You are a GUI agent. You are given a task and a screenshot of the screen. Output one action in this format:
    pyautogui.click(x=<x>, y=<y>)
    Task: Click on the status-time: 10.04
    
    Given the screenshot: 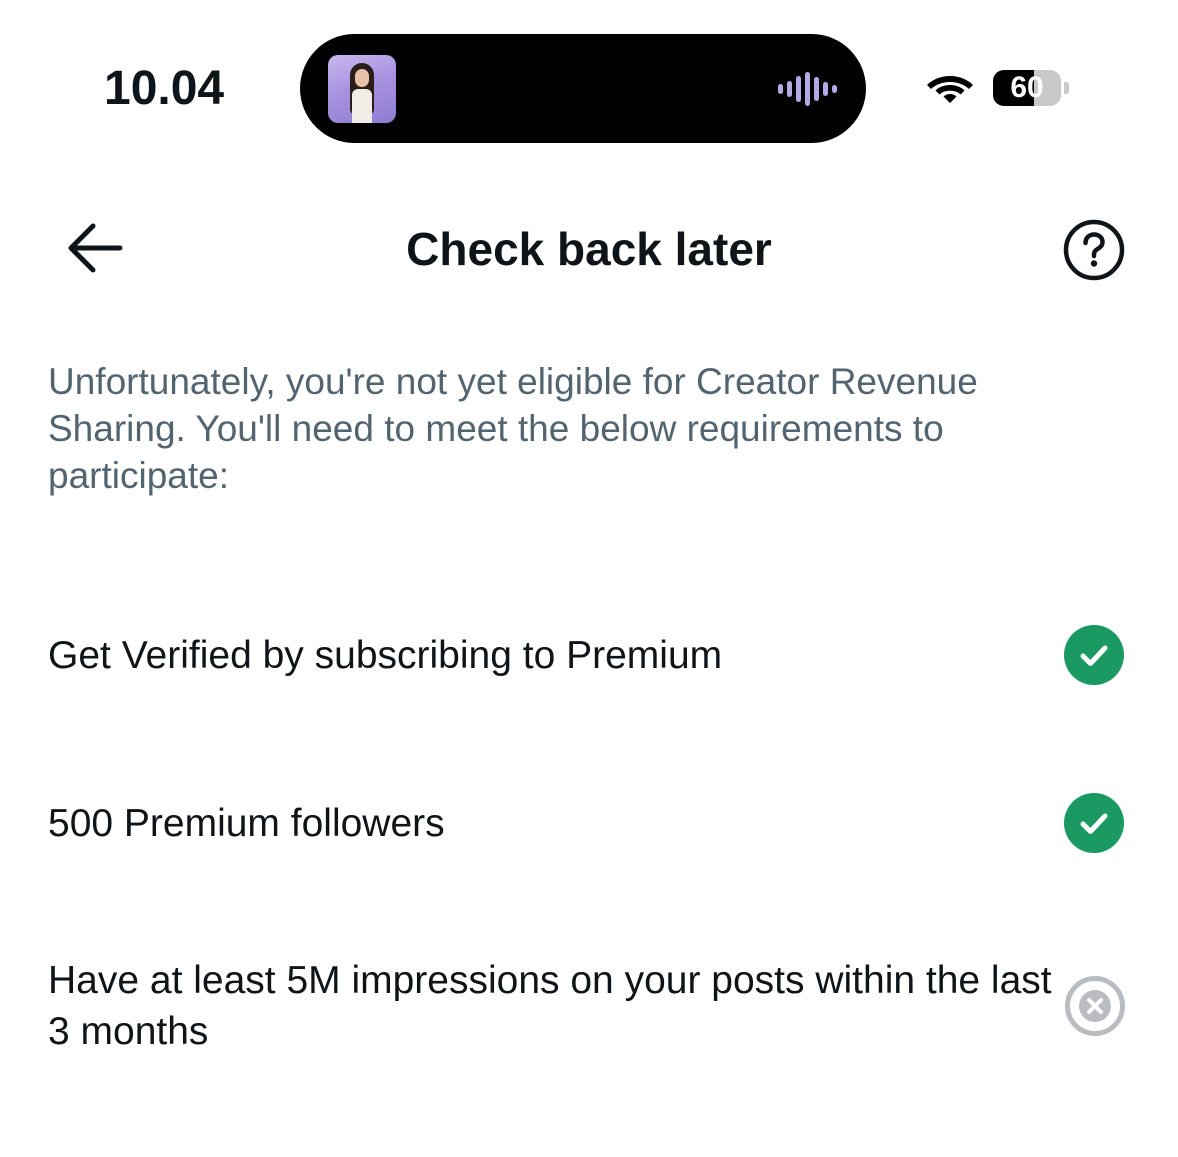 What is the action you would take?
    pyautogui.click(x=164, y=88)
    